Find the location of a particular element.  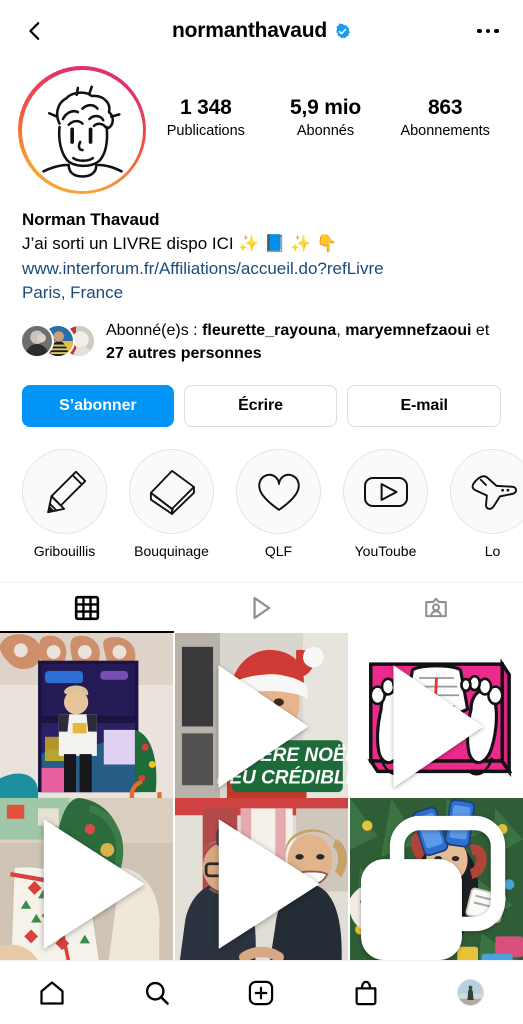

page-title: normanthavaud is located at coordinates (249, 30).